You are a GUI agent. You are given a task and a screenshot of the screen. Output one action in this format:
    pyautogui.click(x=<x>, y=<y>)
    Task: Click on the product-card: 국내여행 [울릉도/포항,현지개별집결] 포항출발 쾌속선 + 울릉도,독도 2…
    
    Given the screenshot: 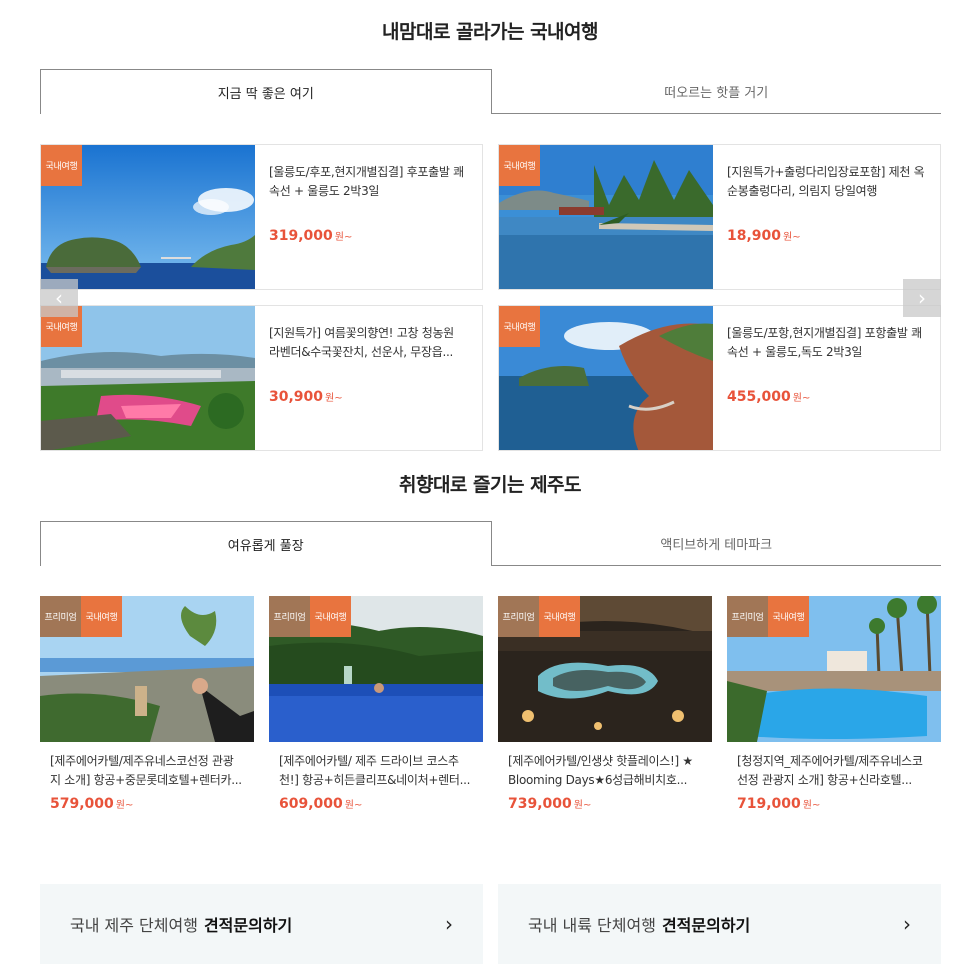 What is the action you would take?
    pyautogui.click(x=719, y=378)
    